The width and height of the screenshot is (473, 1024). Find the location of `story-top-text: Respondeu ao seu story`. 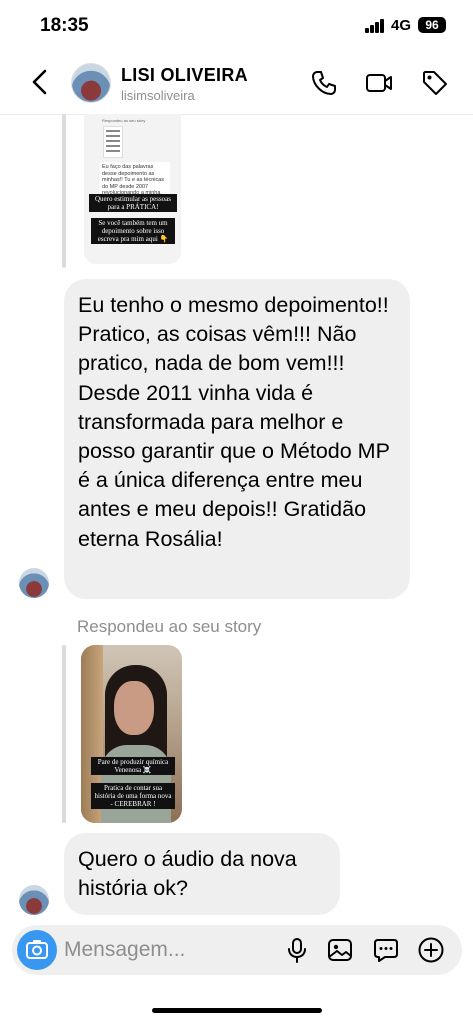

story-top-text: Respondeu ao seu story is located at coordinates (124, 120).